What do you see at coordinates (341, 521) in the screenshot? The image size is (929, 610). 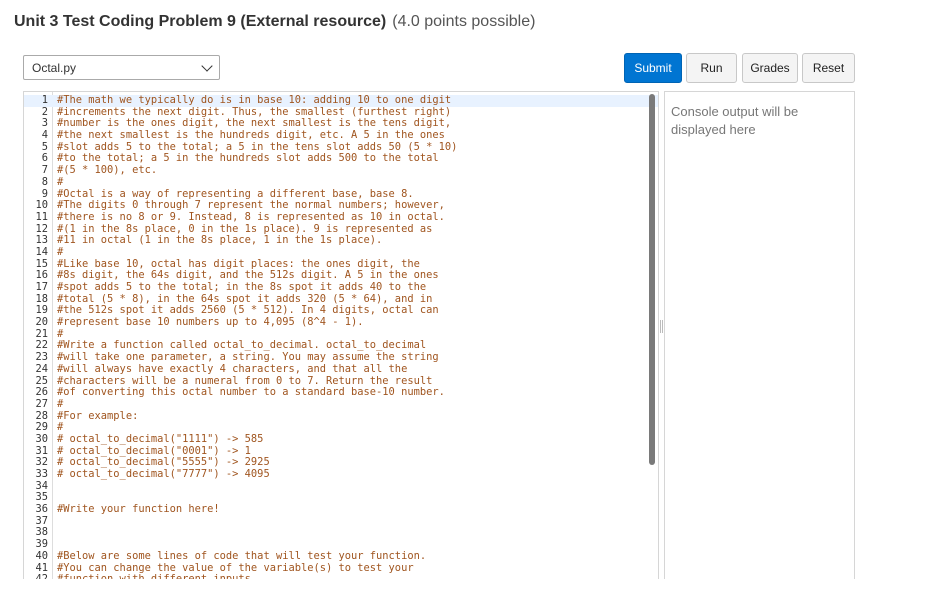 I see `code-line: 37` at bounding box center [341, 521].